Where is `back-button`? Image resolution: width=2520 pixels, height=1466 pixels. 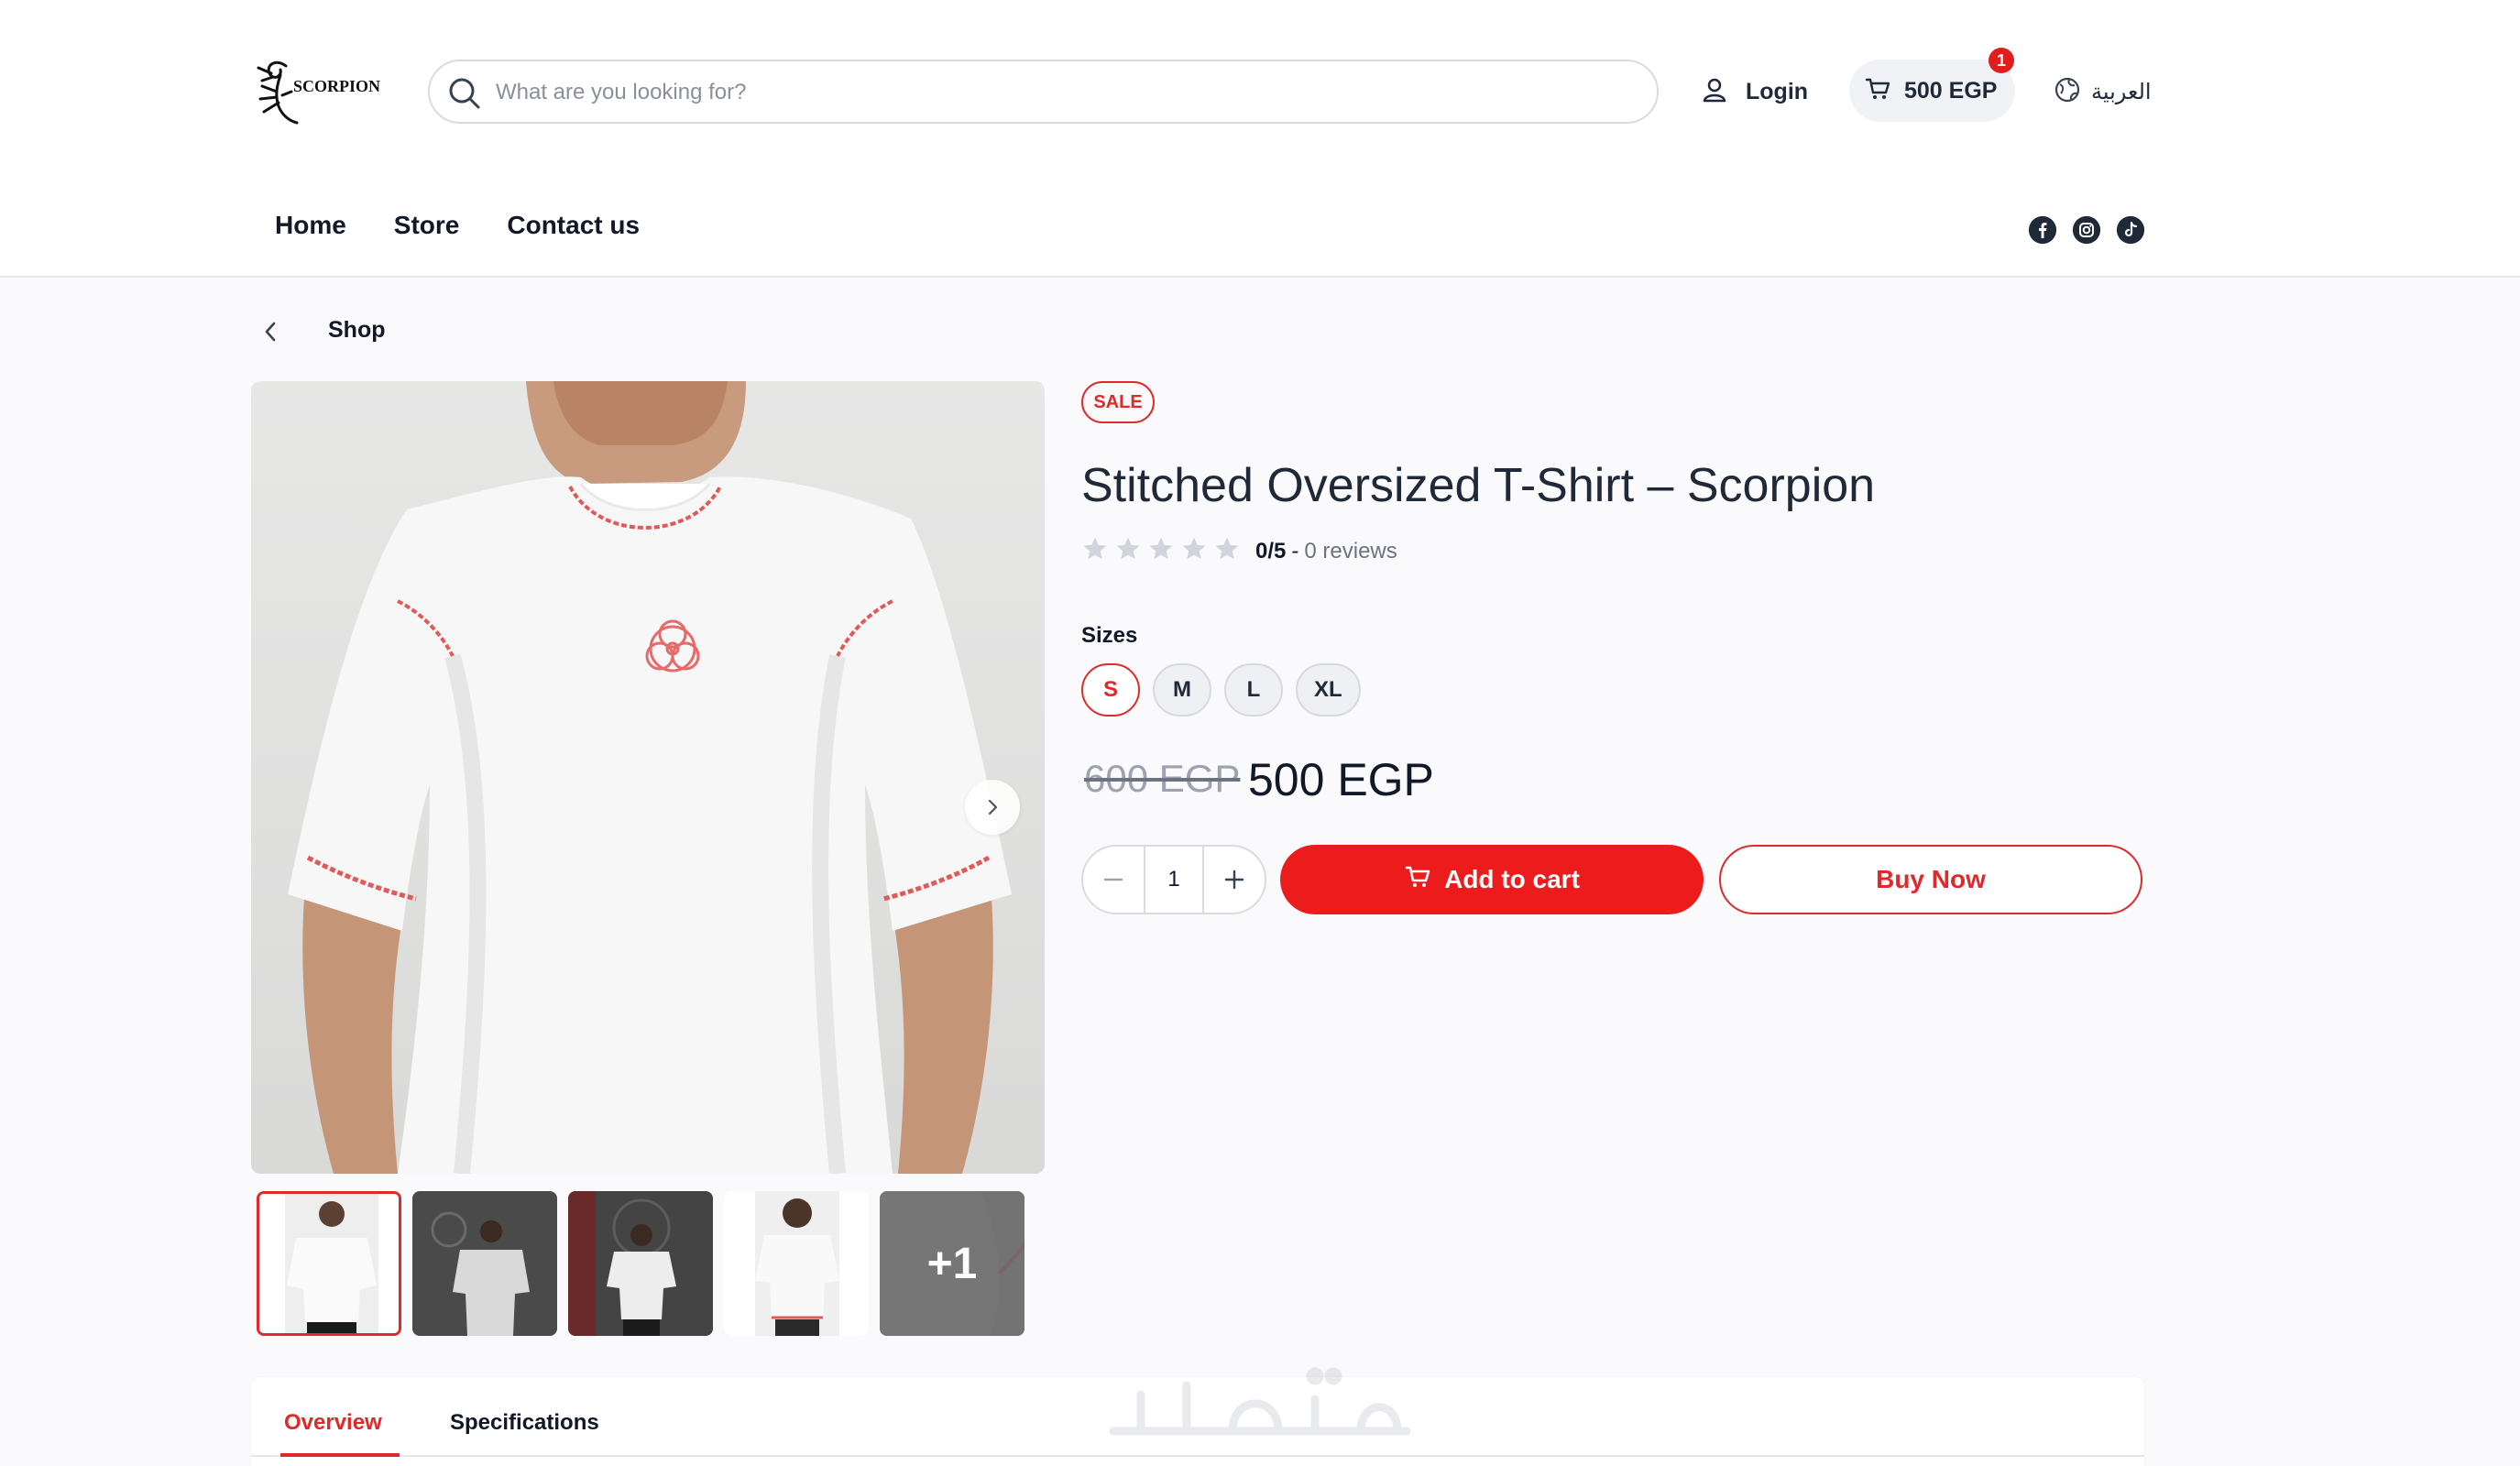
back-button is located at coordinates (270, 331).